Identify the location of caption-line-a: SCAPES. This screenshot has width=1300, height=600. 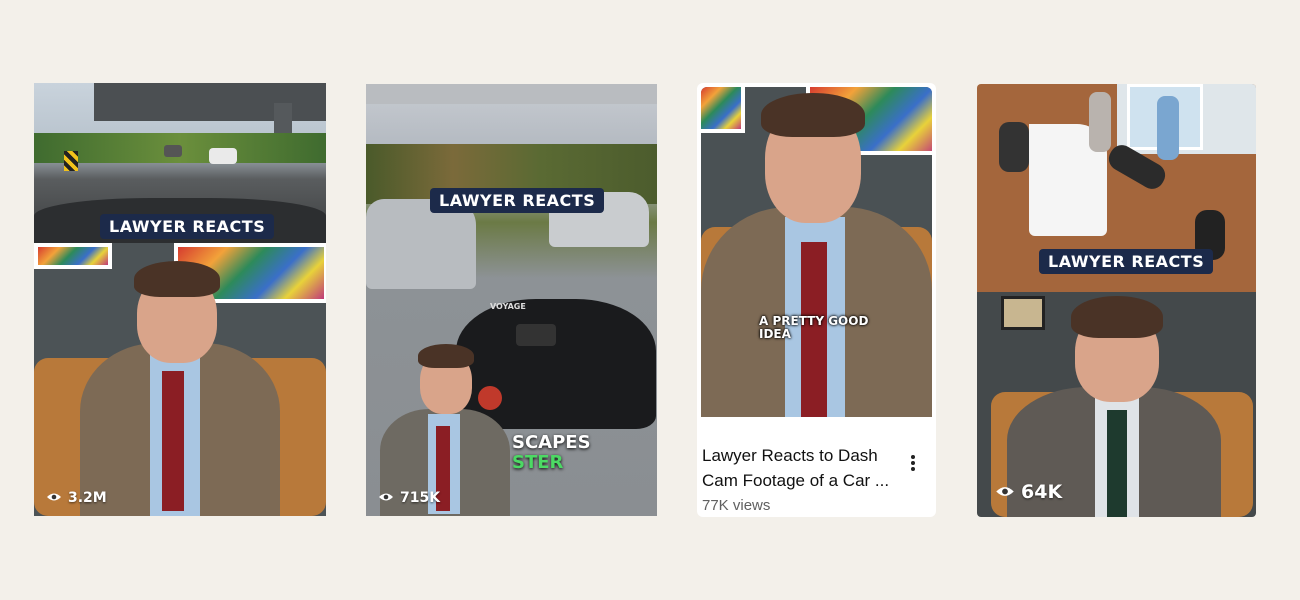
(551, 442).